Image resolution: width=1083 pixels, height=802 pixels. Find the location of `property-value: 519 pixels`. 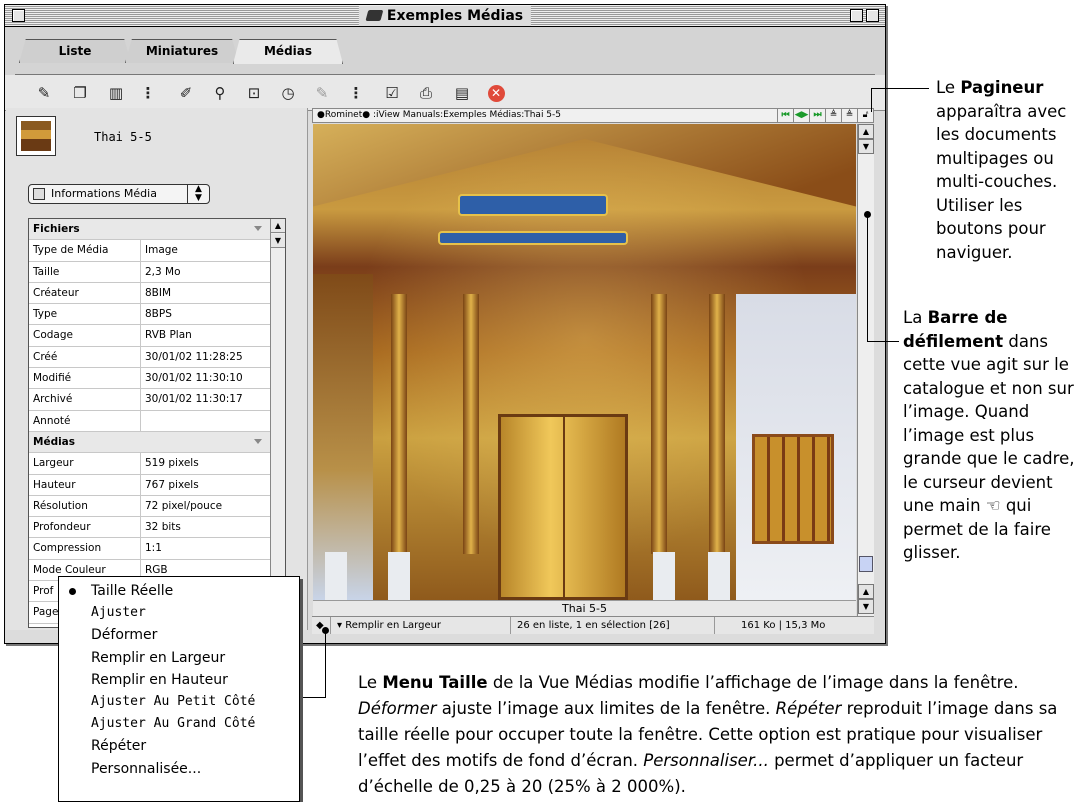

property-value: 519 pixels is located at coordinates (172, 463).